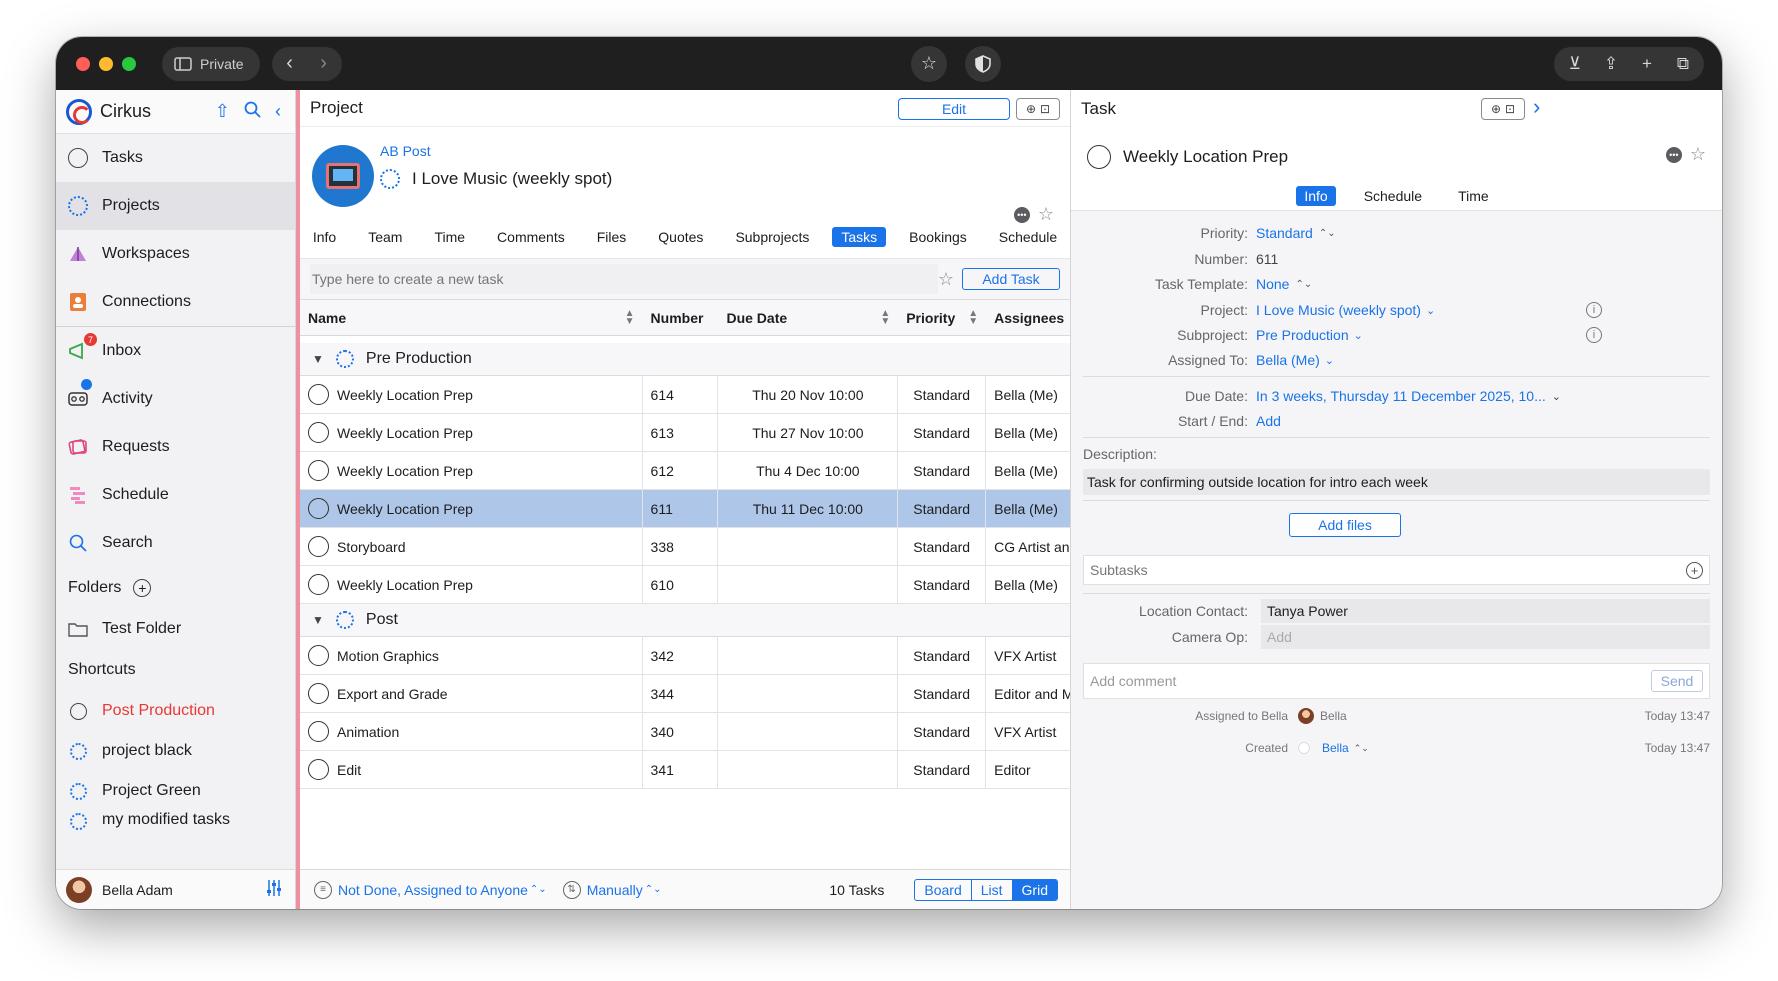 This screenshot has width=1778, height=981. I want to click on view-list-button: List, so click(992, 889).